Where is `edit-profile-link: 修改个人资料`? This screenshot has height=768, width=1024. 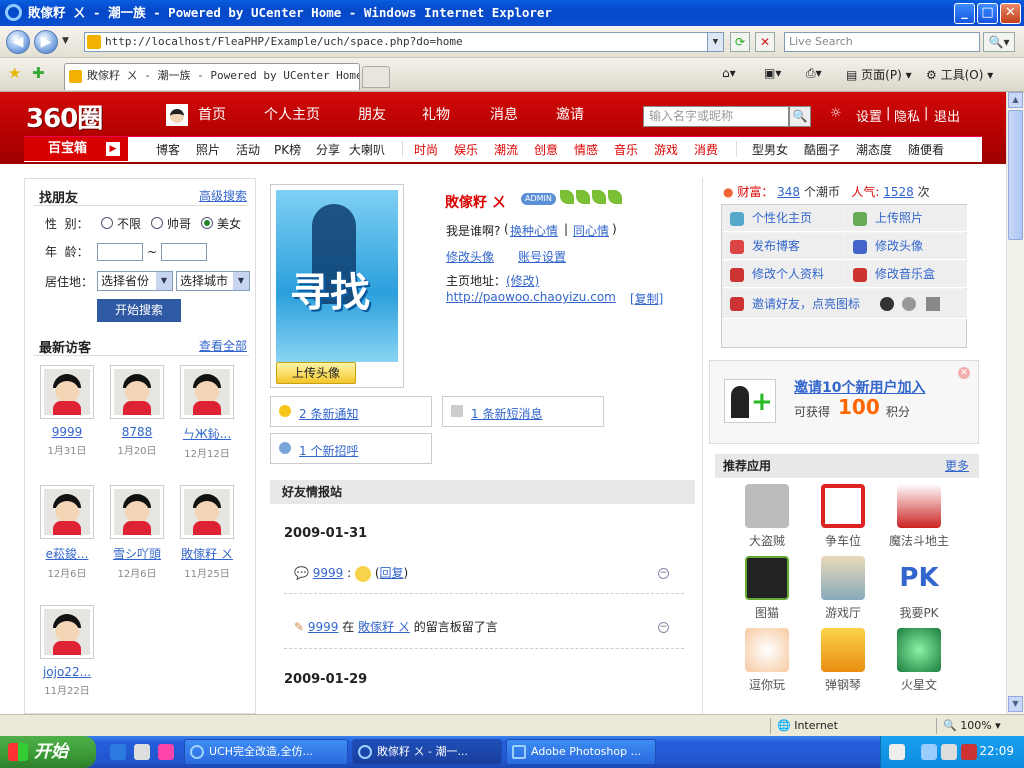
edit-profile-link: 修改个人资料 is located at coordinates (783, 274).